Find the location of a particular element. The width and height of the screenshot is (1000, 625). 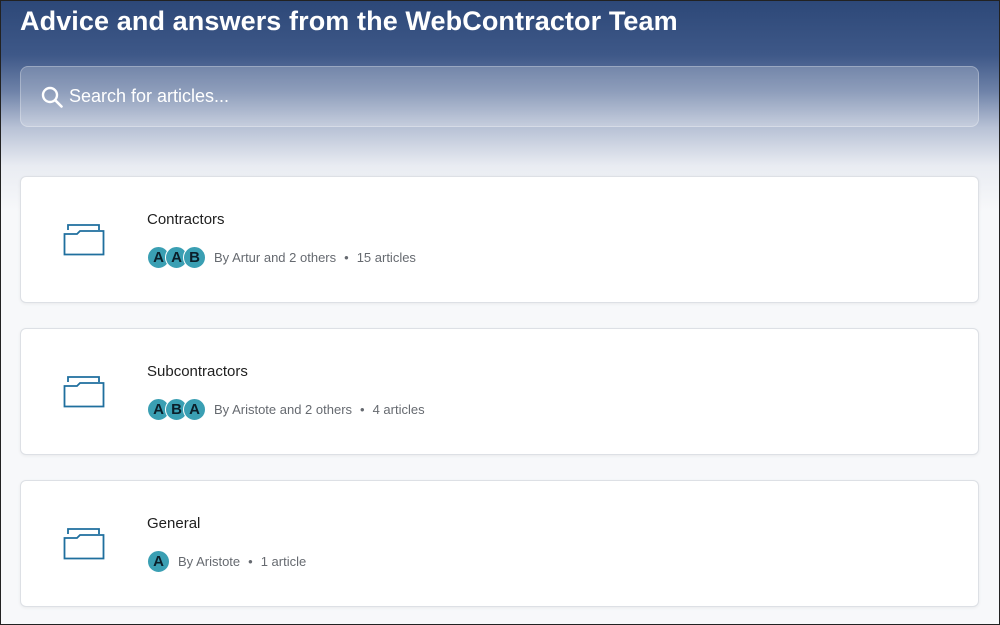

search-bar is located at coordinates (499, 96).